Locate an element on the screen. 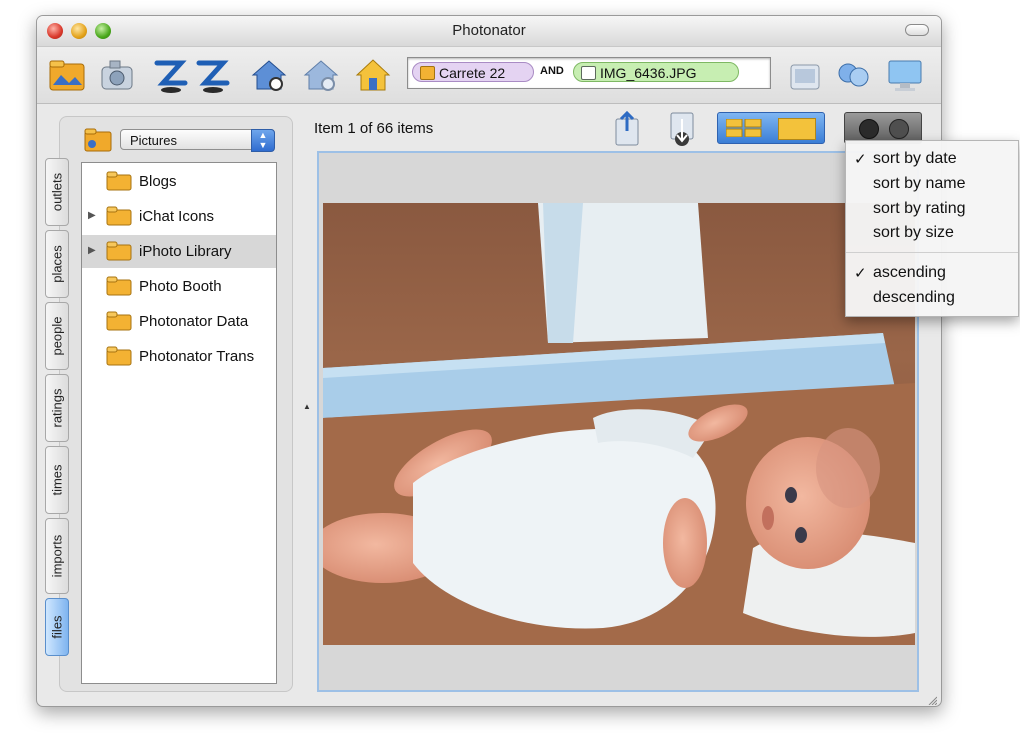  toolbar: Carrete 22 AND IMG_6436.JPG is located at coordinates (489, 75).